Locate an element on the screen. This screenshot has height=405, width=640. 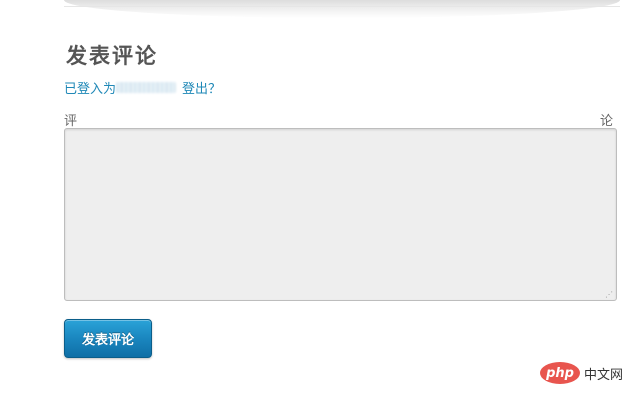
comment-heading: 发表评论 is located at coordinates (112, 55).